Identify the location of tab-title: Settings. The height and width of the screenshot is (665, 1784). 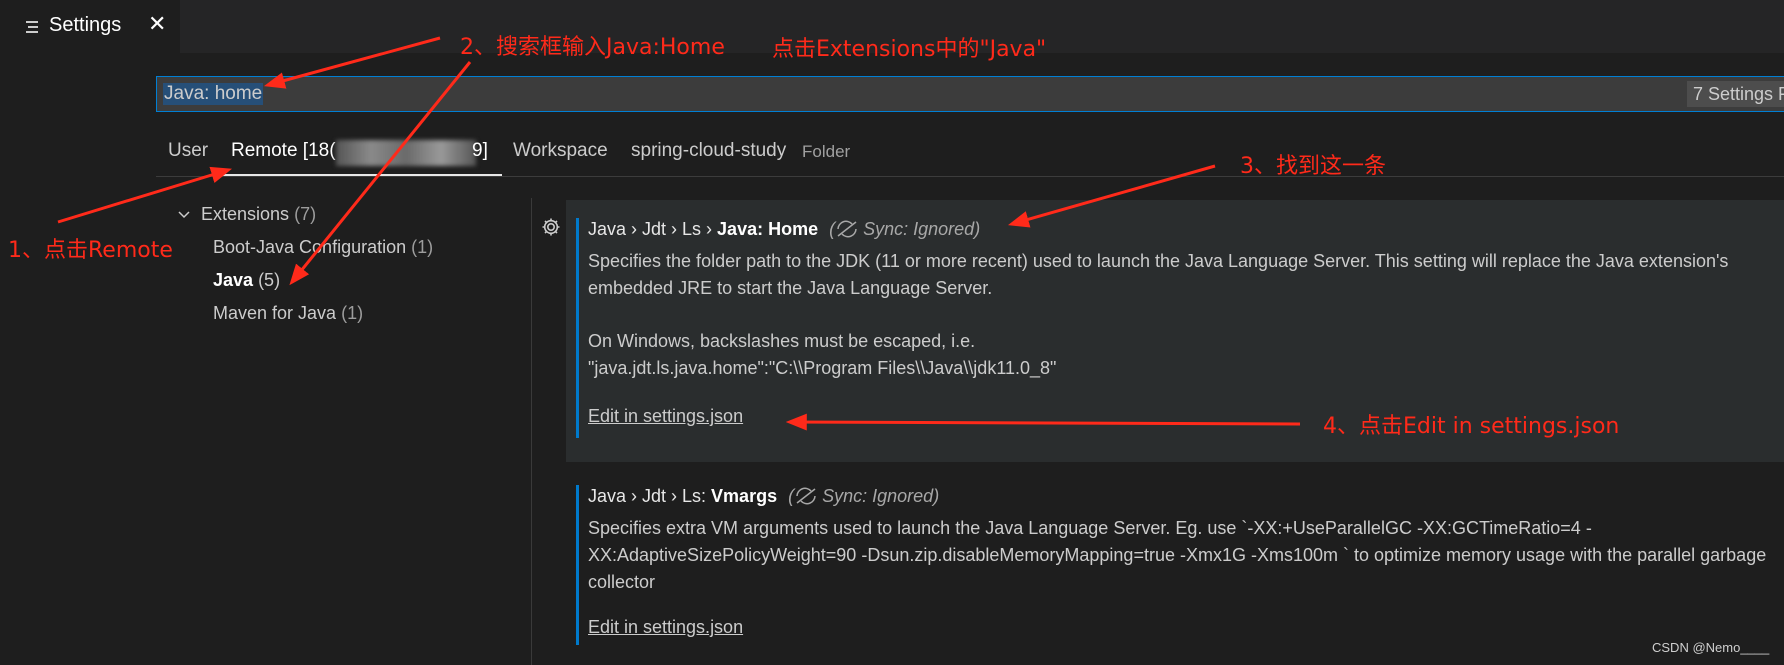
(85, 25).